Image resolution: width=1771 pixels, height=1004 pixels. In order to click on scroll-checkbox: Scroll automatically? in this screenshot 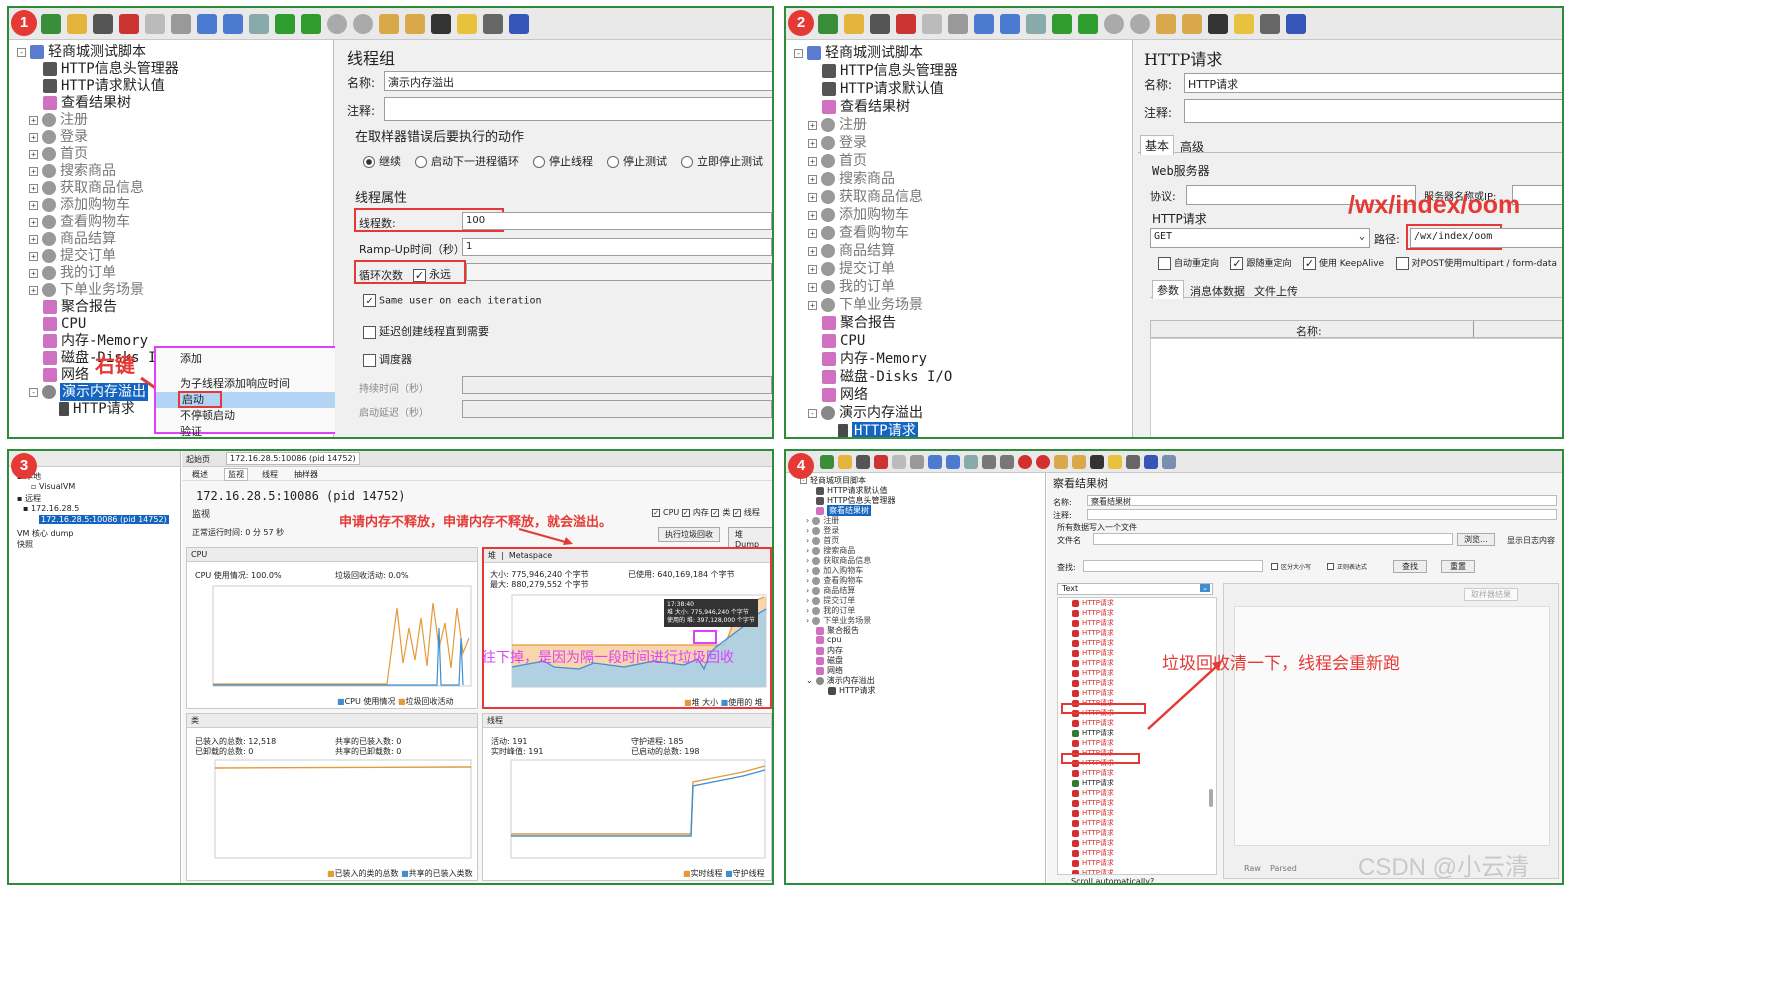, I will do `click(1112, 880)`.